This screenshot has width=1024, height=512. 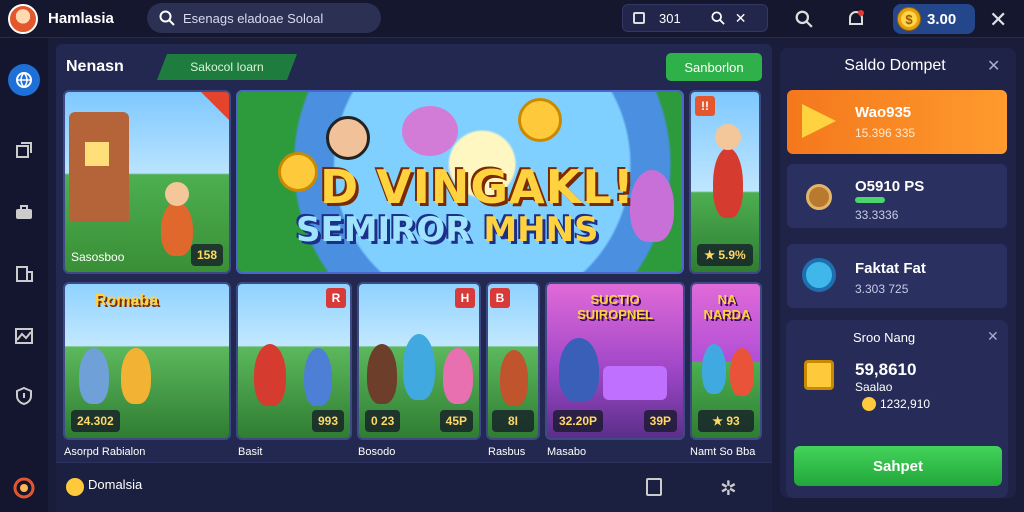 I want to click on card-caption: Namt So Bba, so click(x=723, y=452).